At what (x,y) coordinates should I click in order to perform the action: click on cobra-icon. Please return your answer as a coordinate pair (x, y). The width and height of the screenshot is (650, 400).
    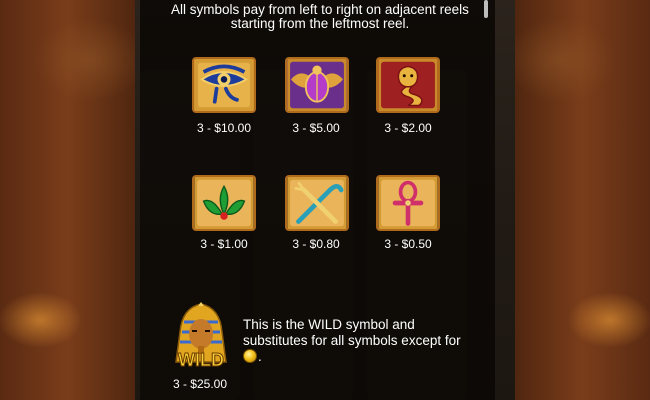
    Looking at the image, I should click on (408, 85).